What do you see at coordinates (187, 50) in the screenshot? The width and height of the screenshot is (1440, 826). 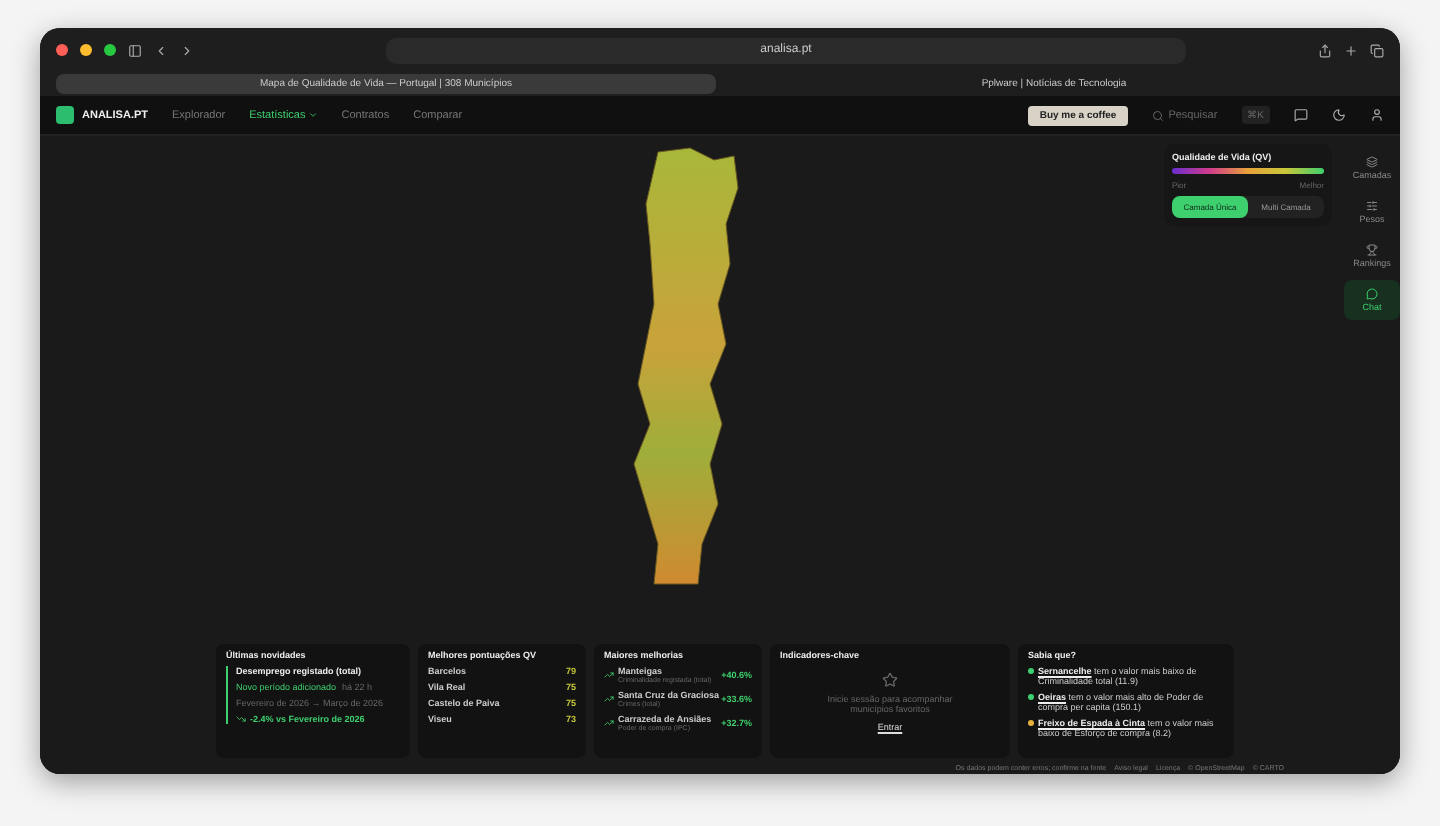 I see `forward-icon` at bounding box center [187, 50].